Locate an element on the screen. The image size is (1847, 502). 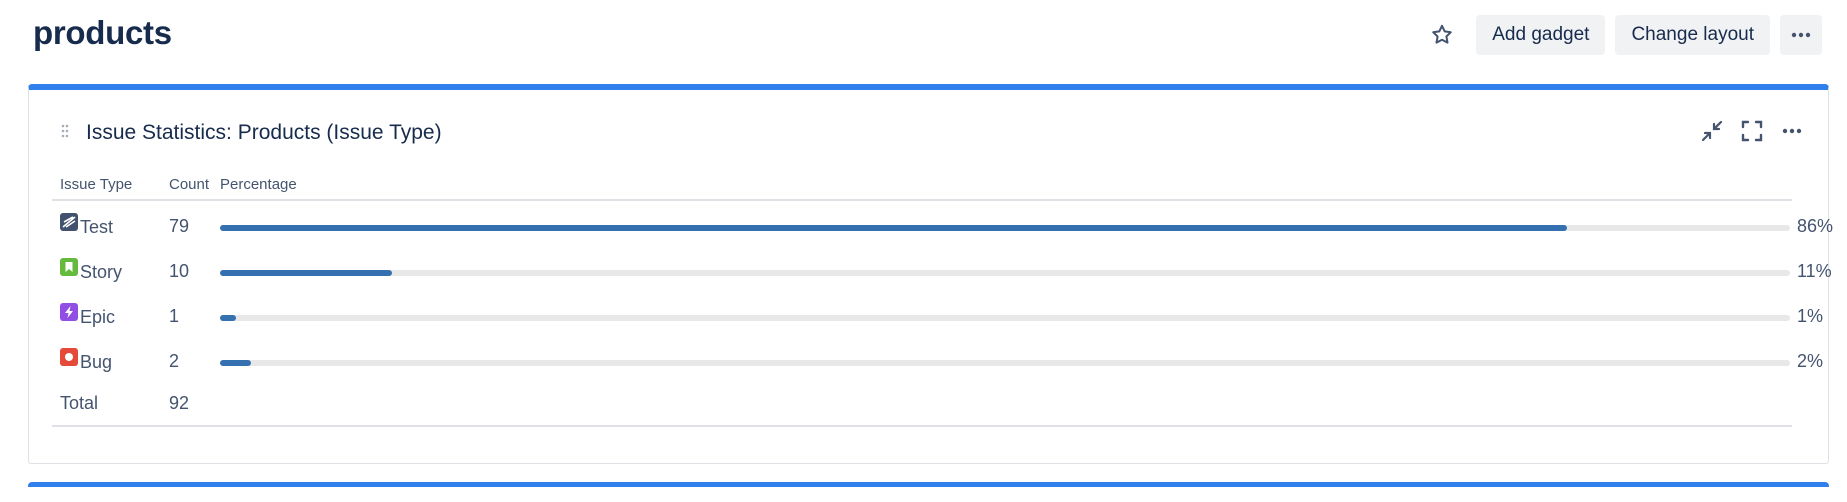
percentage-value: 1% is located at coordinates (1810, 316).